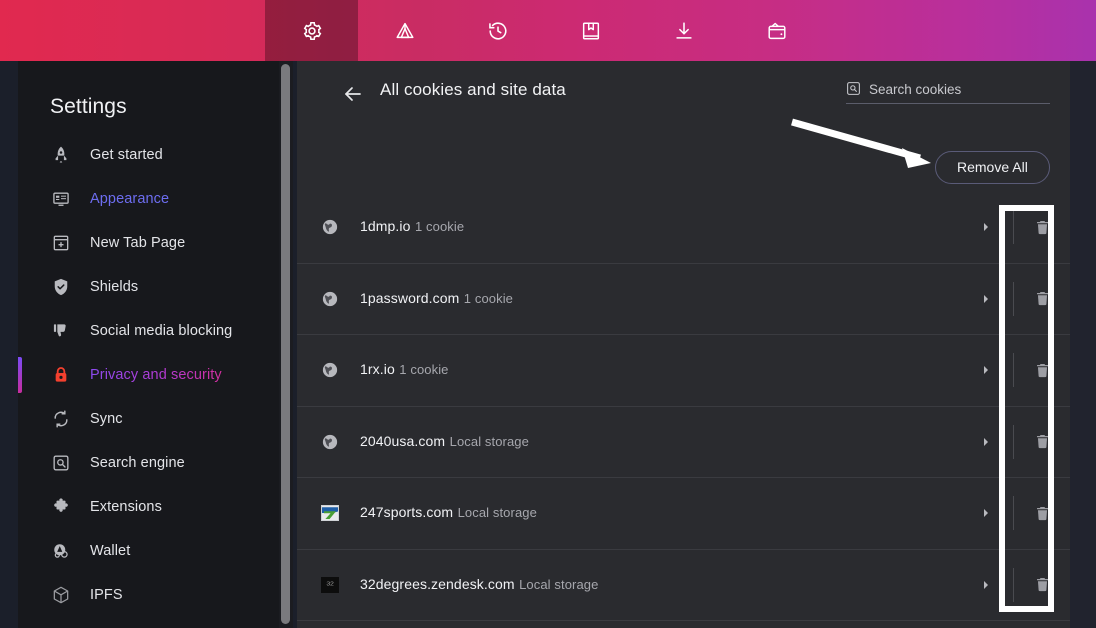  I want to click on table-row: 32 32degrees.zendesk.com Local storage, so click(683, 585).